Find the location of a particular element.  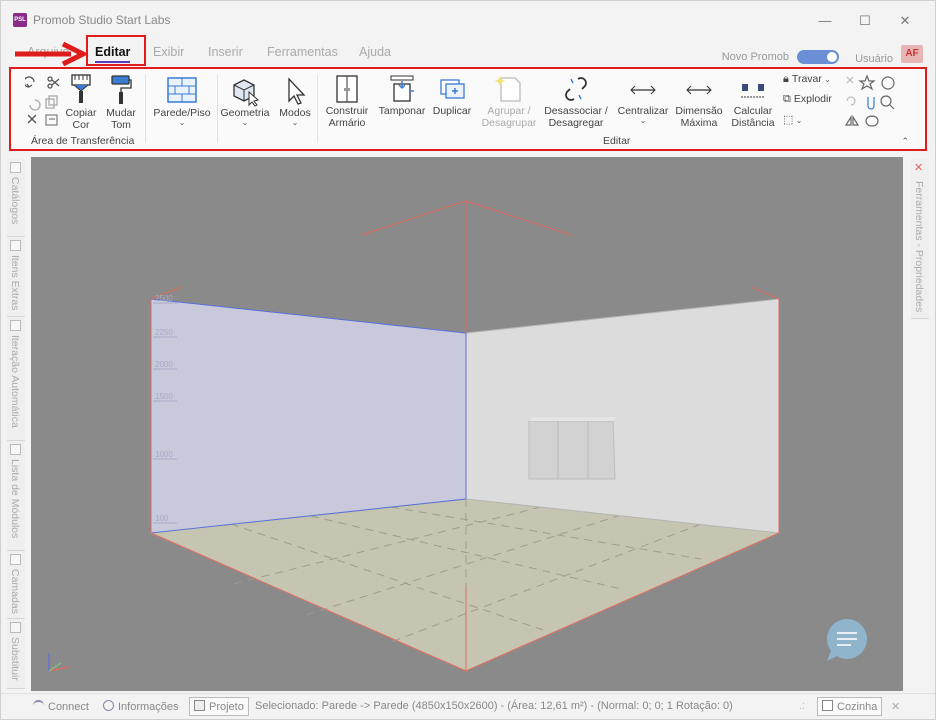

agrupar-label: Agrupar / Desagrupar is located at coordinates (509, 117).